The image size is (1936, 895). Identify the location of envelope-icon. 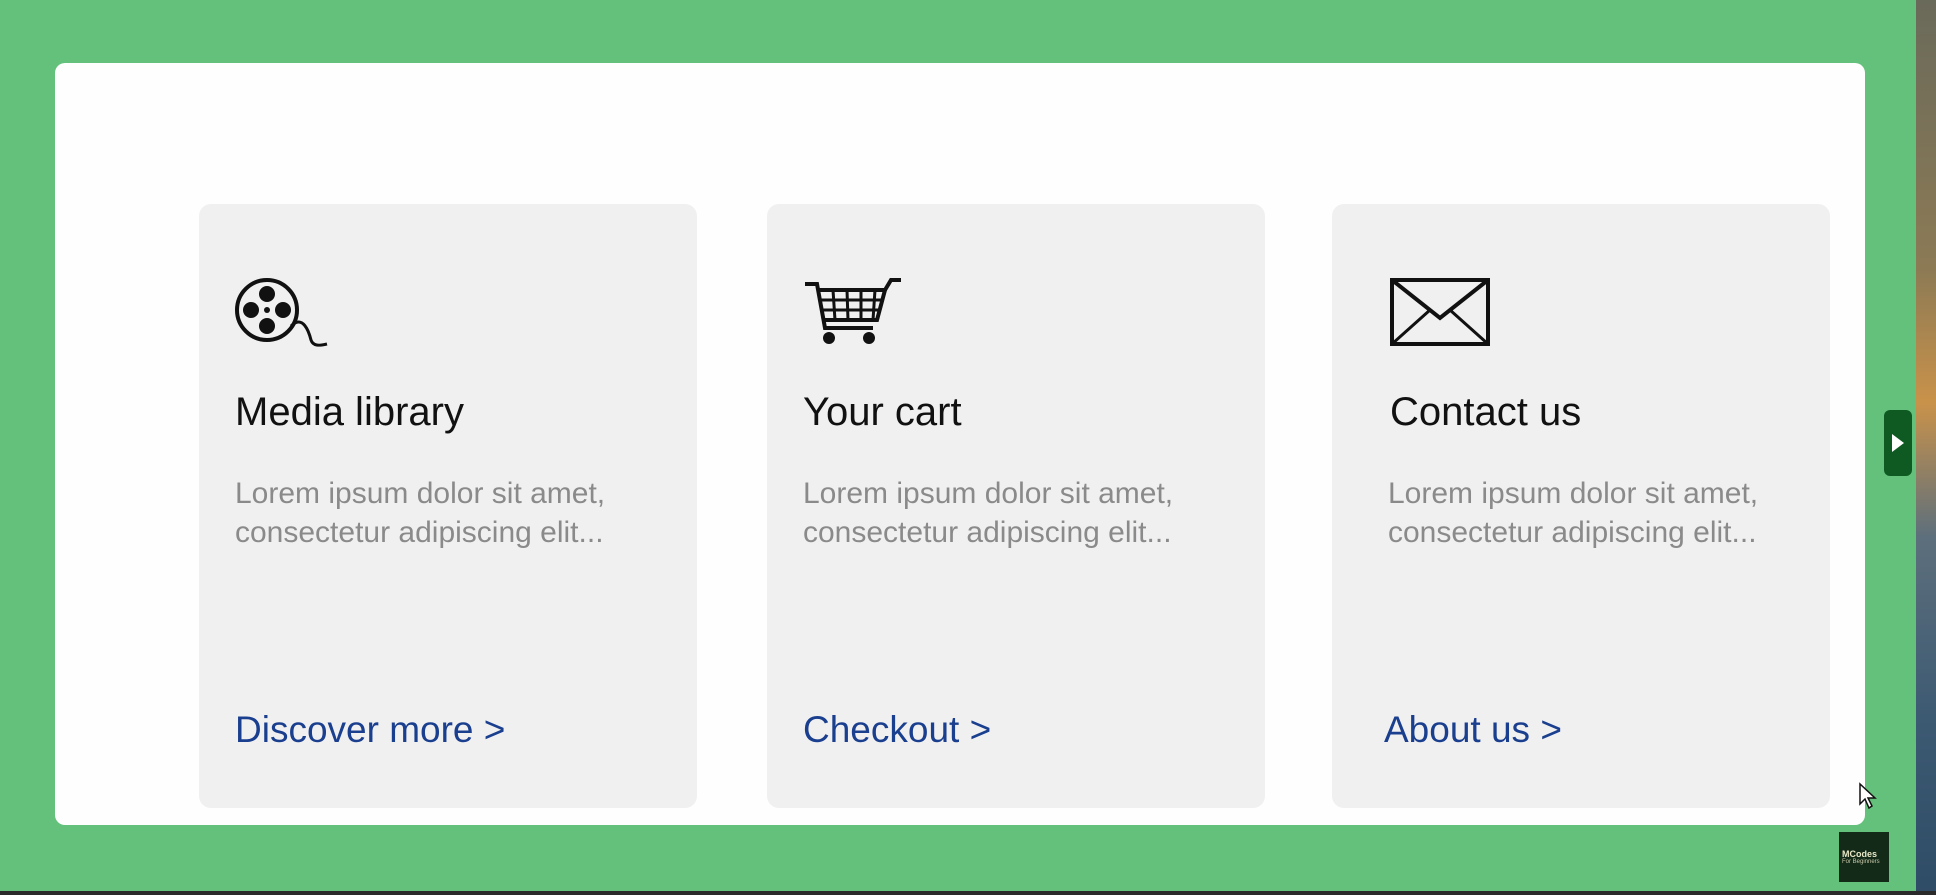
(1440, 311).